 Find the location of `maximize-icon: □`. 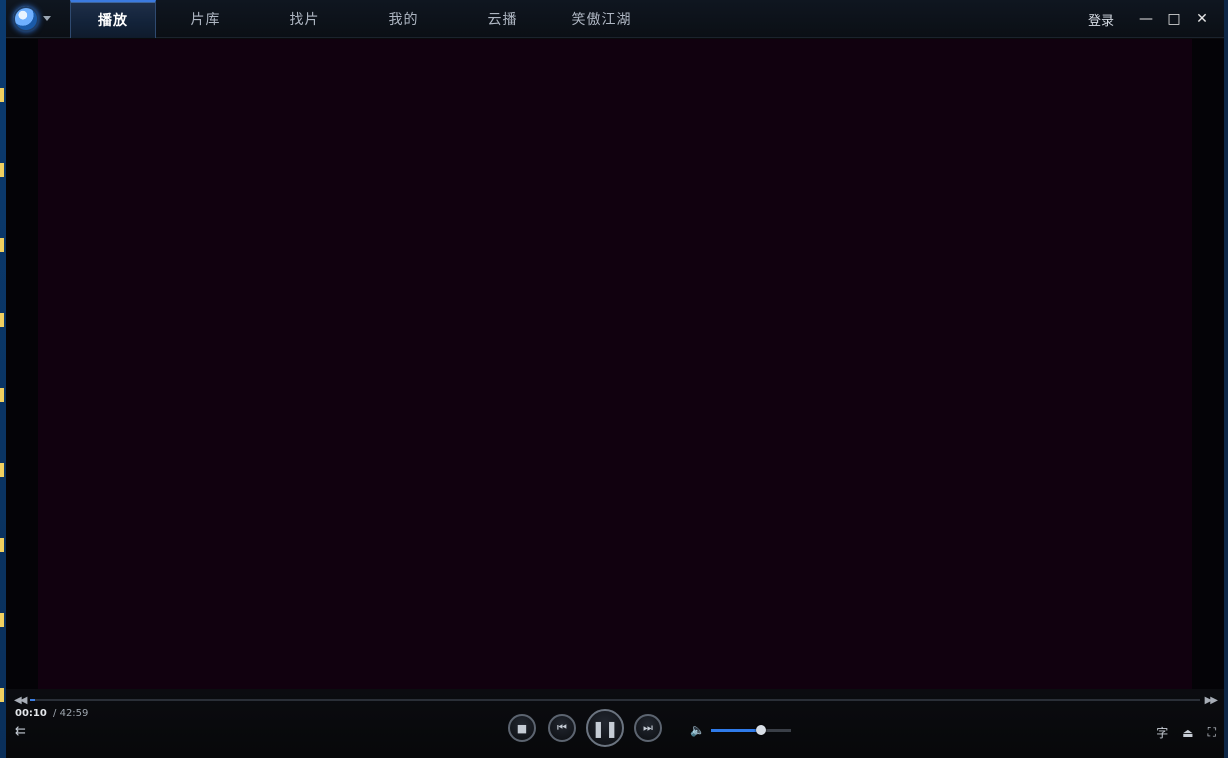

maximize-icon: □ is located at coordinates (1174, 19).